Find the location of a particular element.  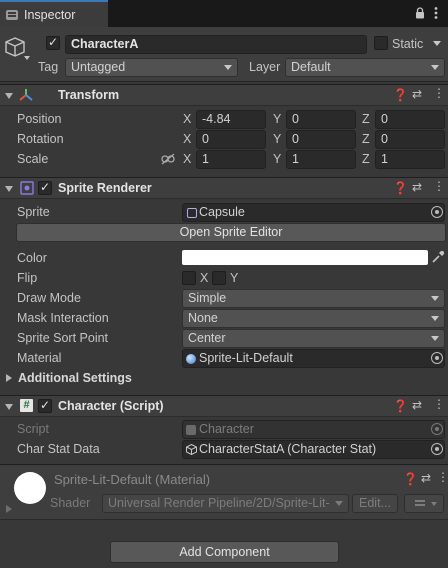

open-sprite-editor-button: Open Sprite Editor is located at coordinates (231, 232).